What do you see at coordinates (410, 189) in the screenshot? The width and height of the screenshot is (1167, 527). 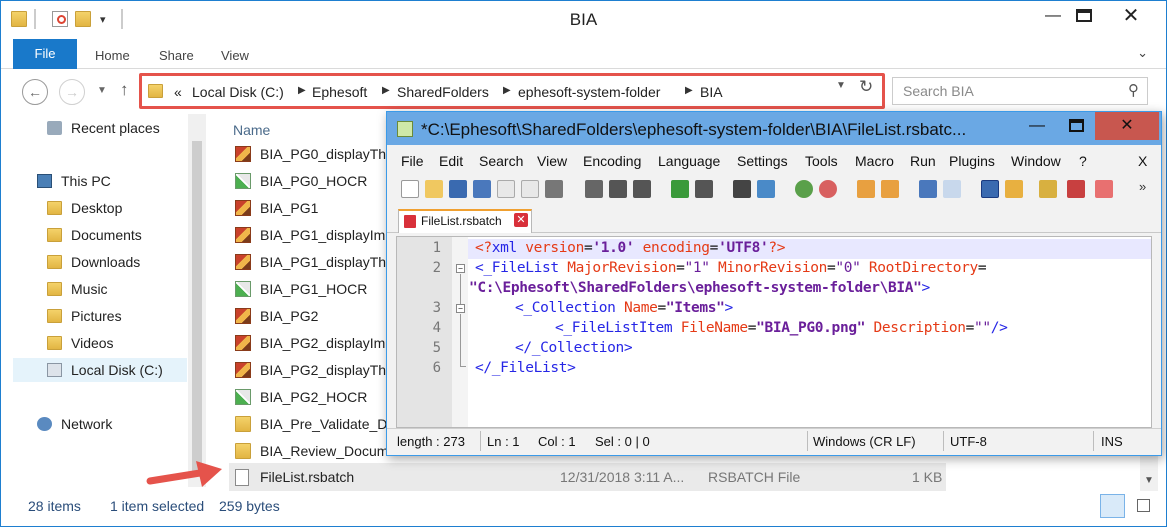 I see `new-file-icon` at bounding box center [410, 189].